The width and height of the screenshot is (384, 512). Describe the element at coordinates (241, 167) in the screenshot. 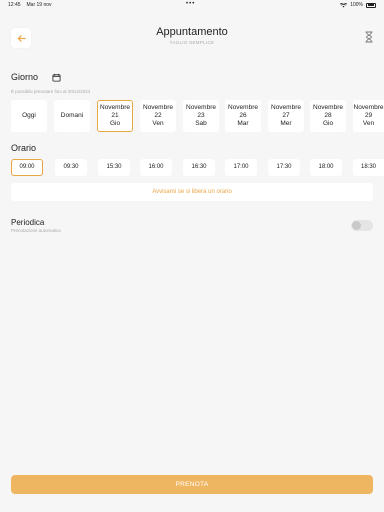

I see `time-option: 17:00` at that location.